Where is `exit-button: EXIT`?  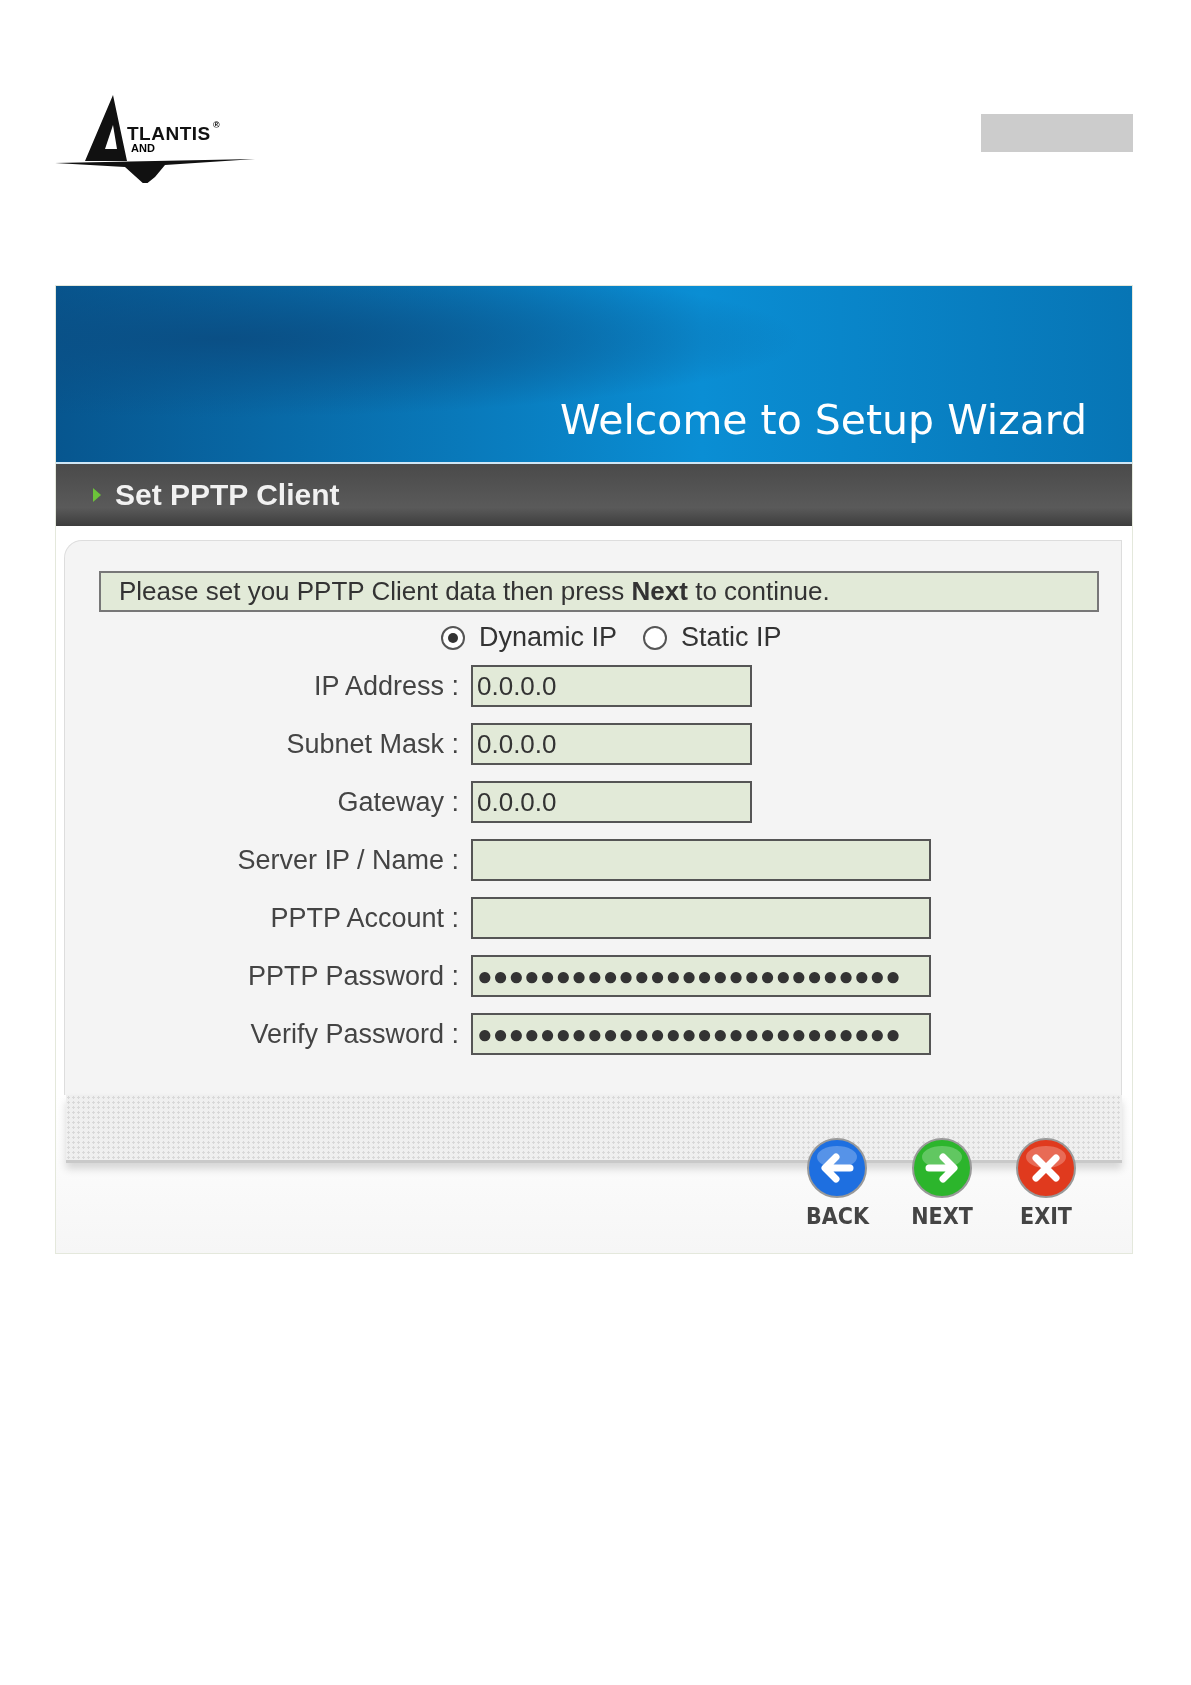
exit-button: EXIT is located at coordinates (1046, 1183).